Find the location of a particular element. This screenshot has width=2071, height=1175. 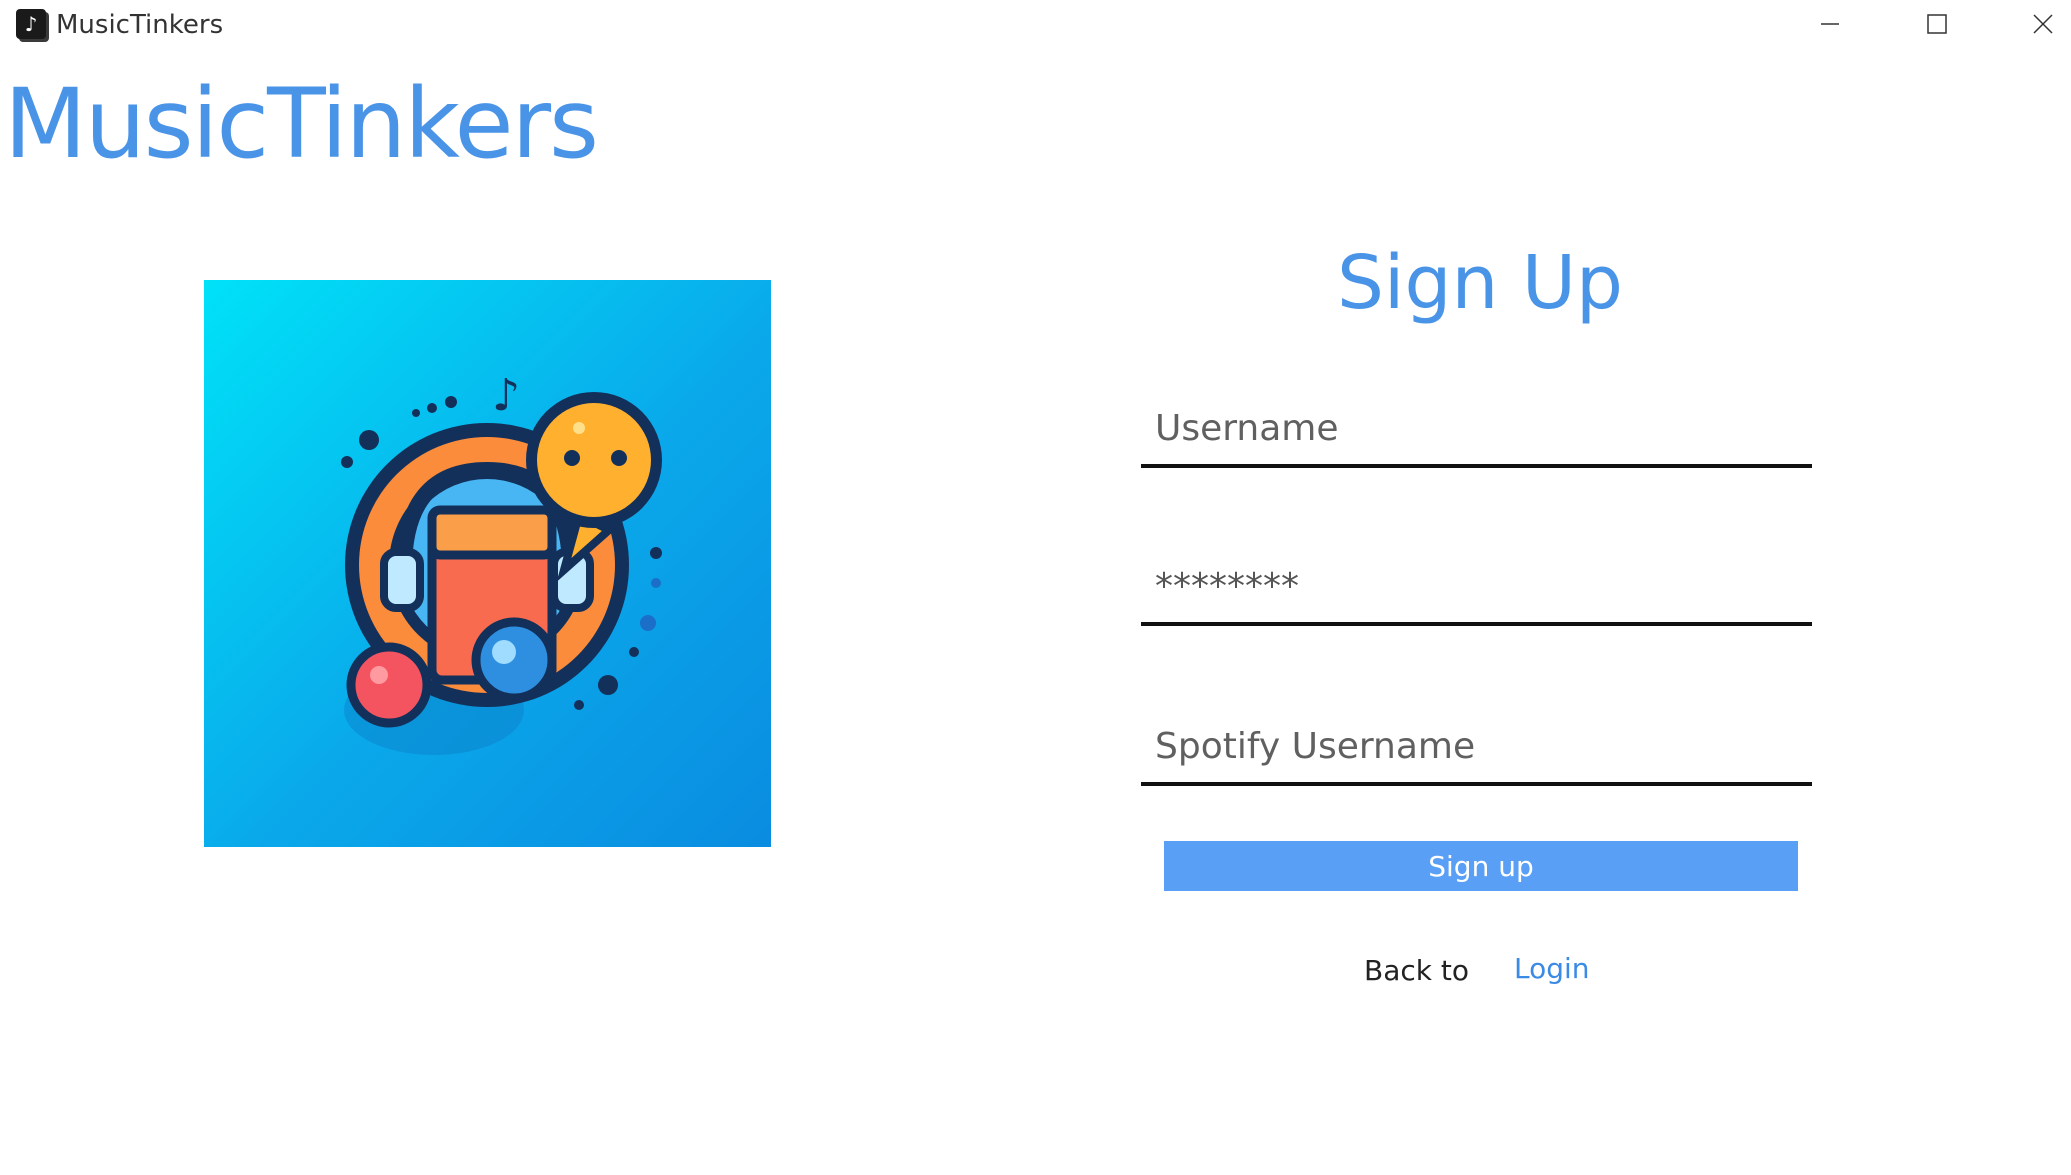

maximize-icon is located at coordinates (1937, 24).